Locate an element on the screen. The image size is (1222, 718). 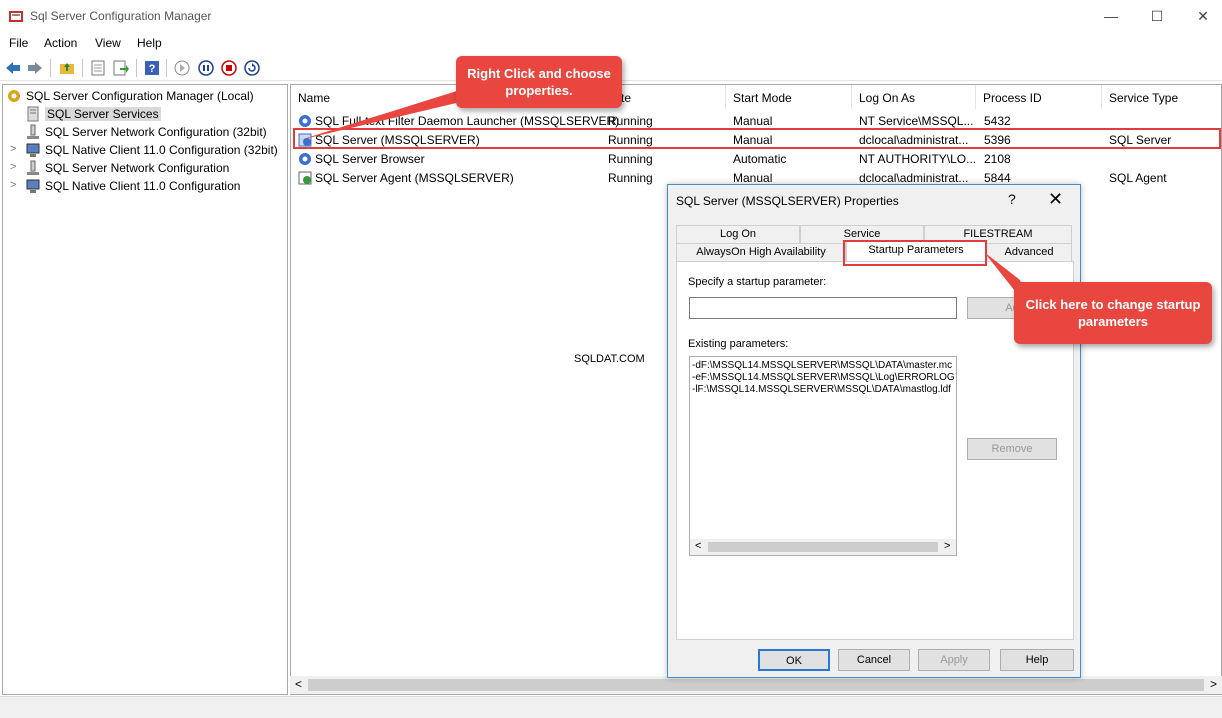
tree-root: SQL Server Configuration Manager (Local) is located at coordinates (130, 96).